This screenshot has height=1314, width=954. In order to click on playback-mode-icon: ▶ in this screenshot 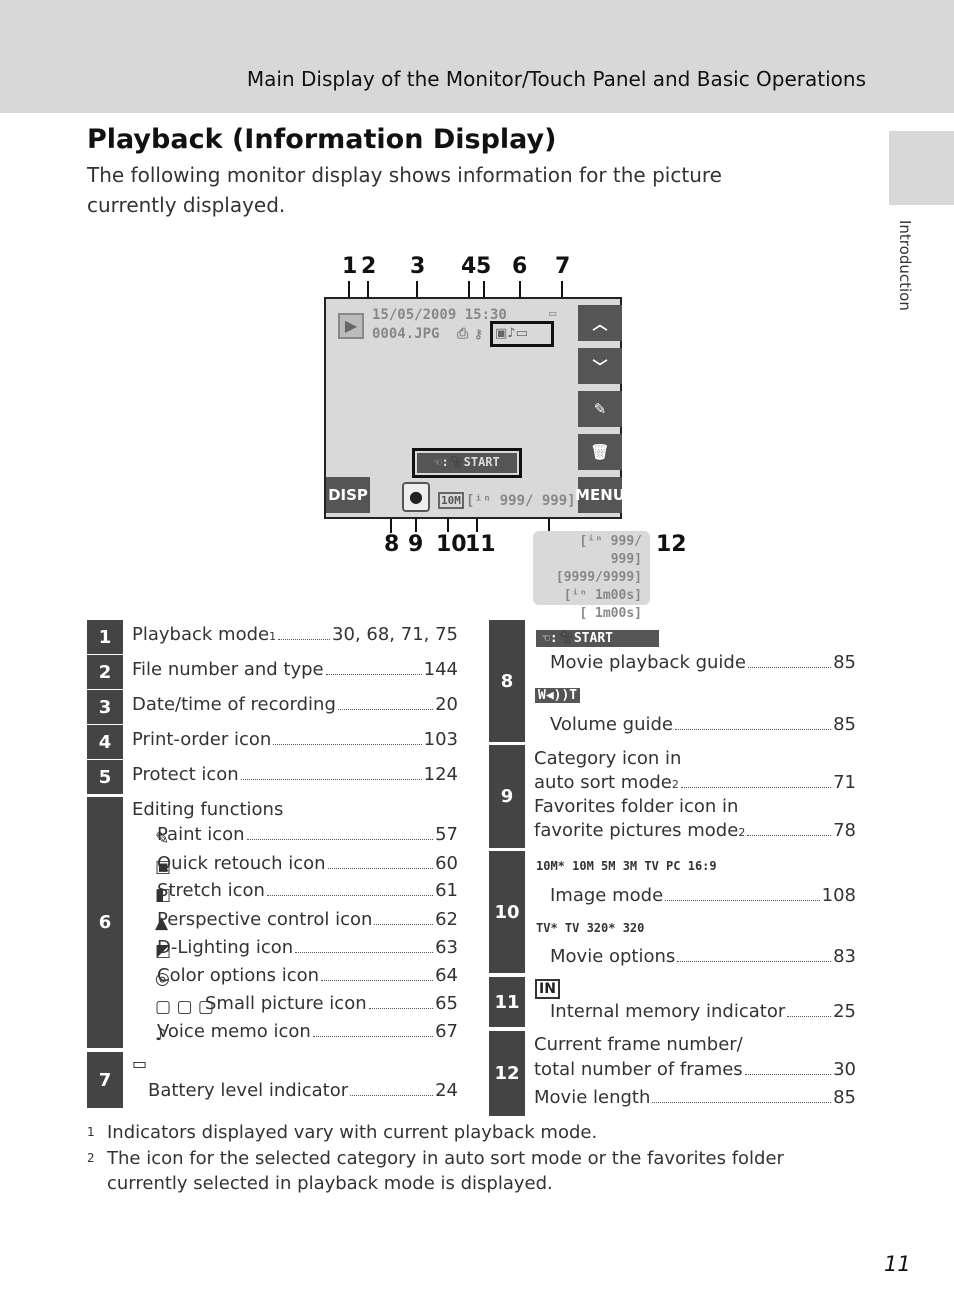, I will do `click(351, 326)`.